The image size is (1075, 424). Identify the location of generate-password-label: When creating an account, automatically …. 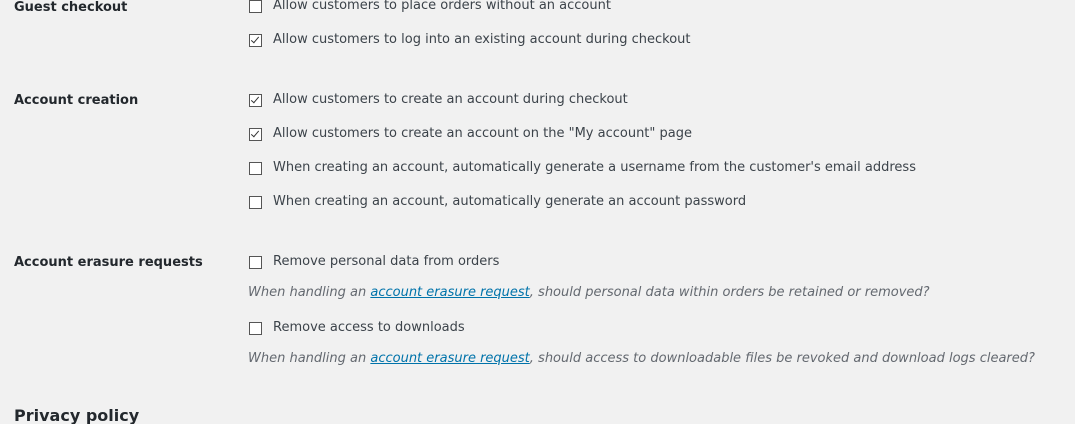
(509, 202).